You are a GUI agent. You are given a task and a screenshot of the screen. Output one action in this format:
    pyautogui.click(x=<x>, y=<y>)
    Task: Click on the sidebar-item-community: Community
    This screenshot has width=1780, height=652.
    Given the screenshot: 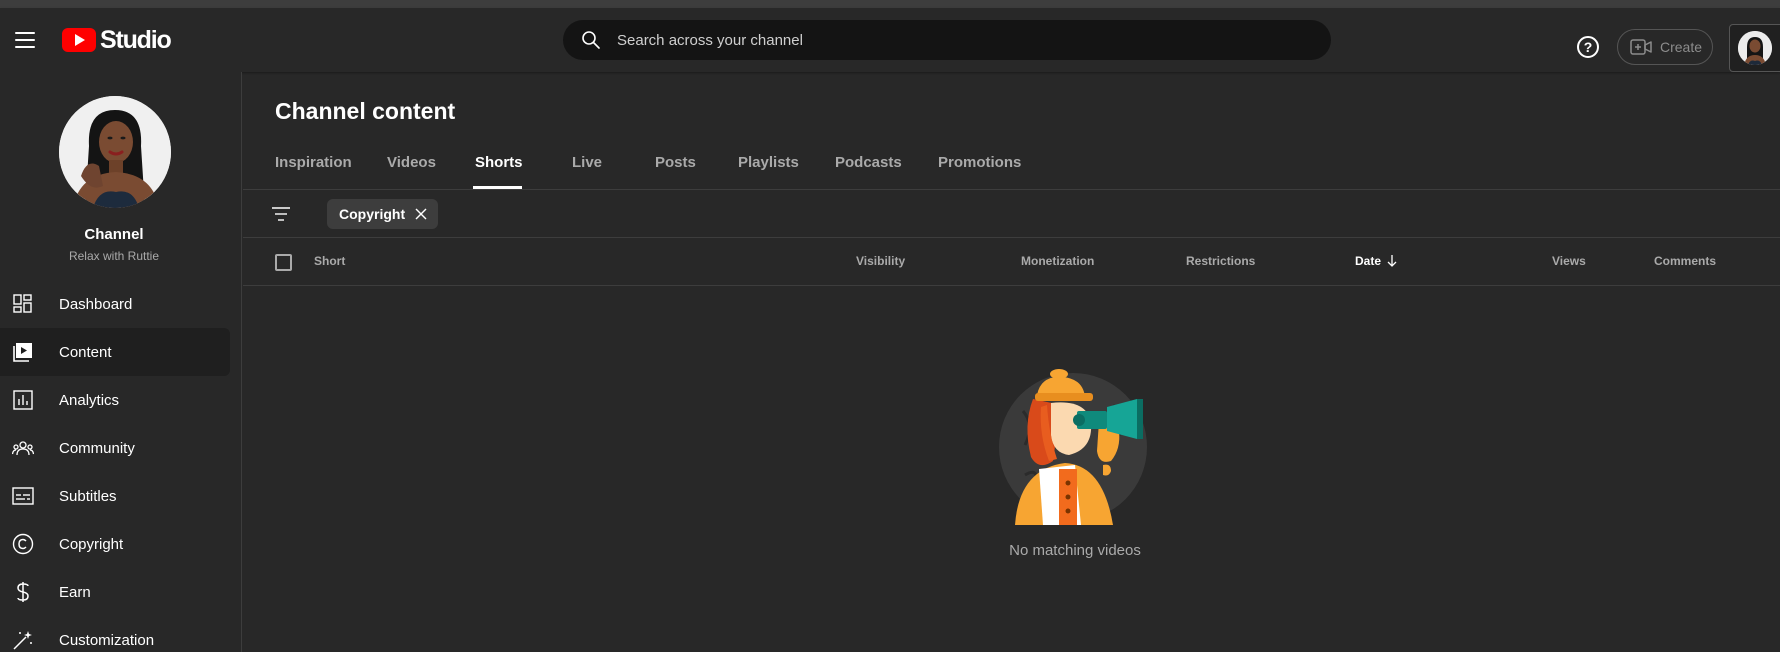 What is the action you would take?
    pyautogui.click(x=121, y=448)
    